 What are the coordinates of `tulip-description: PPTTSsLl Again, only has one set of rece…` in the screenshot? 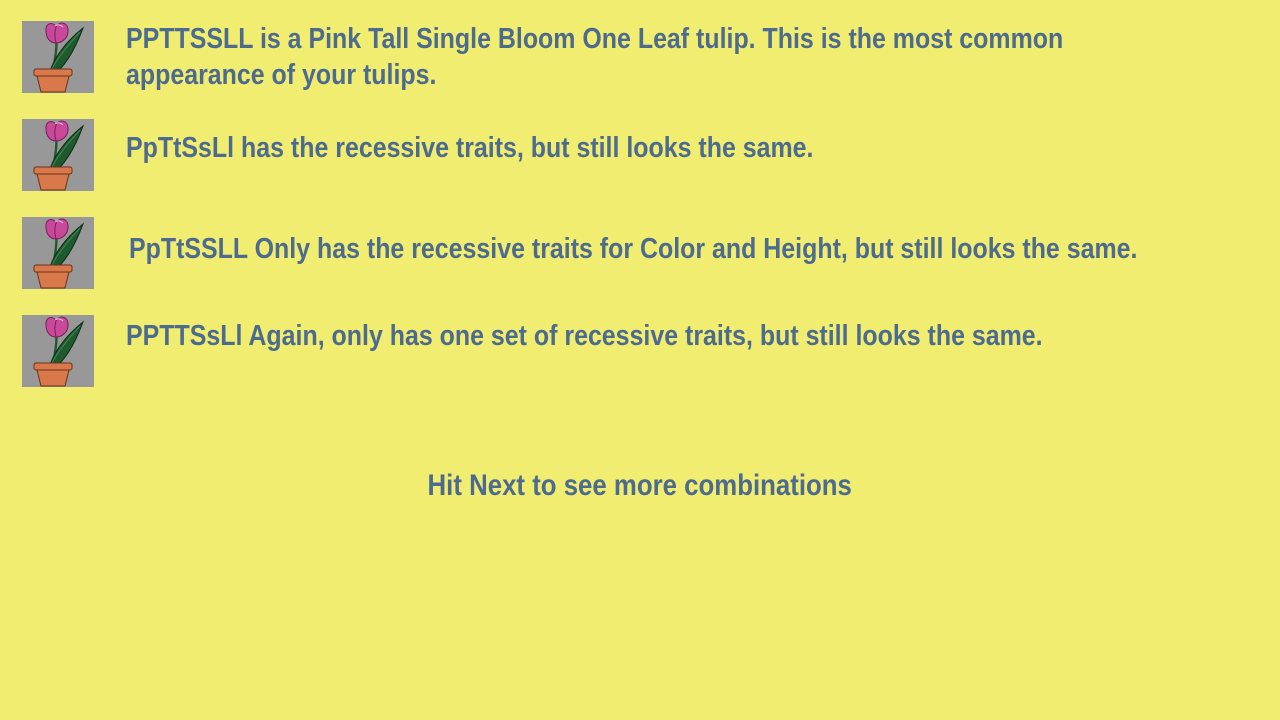 It's located at (584, 336).